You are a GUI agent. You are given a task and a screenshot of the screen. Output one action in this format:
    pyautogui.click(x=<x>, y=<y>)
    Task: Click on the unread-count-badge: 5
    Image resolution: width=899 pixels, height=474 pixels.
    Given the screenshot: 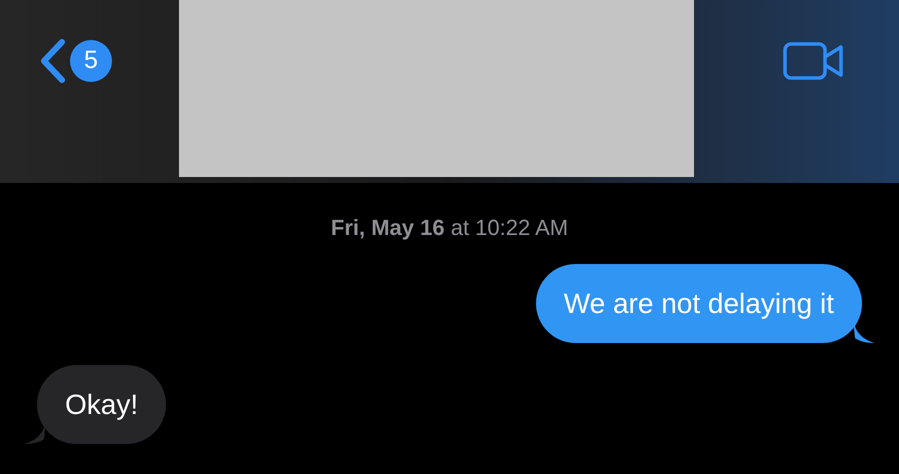 What is the action you would take?
    pyautogui.click(x=91, y=61)
    